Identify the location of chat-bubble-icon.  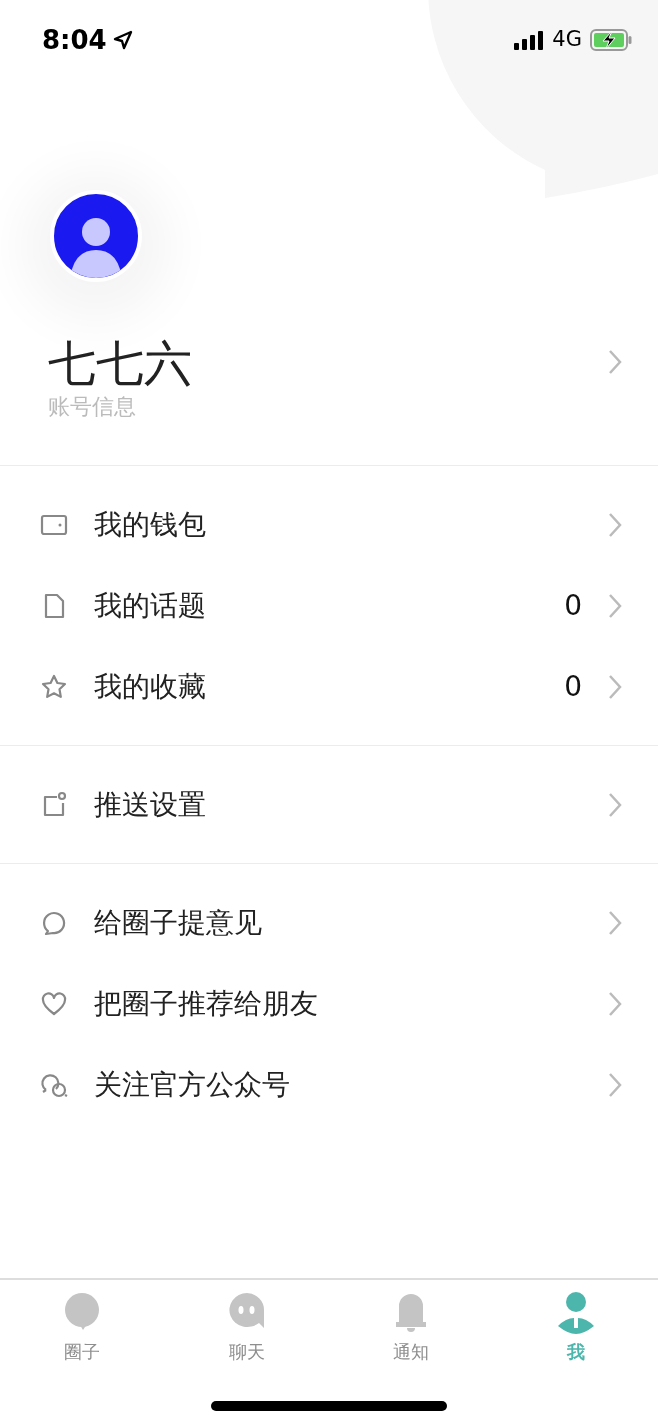
(54, 923).